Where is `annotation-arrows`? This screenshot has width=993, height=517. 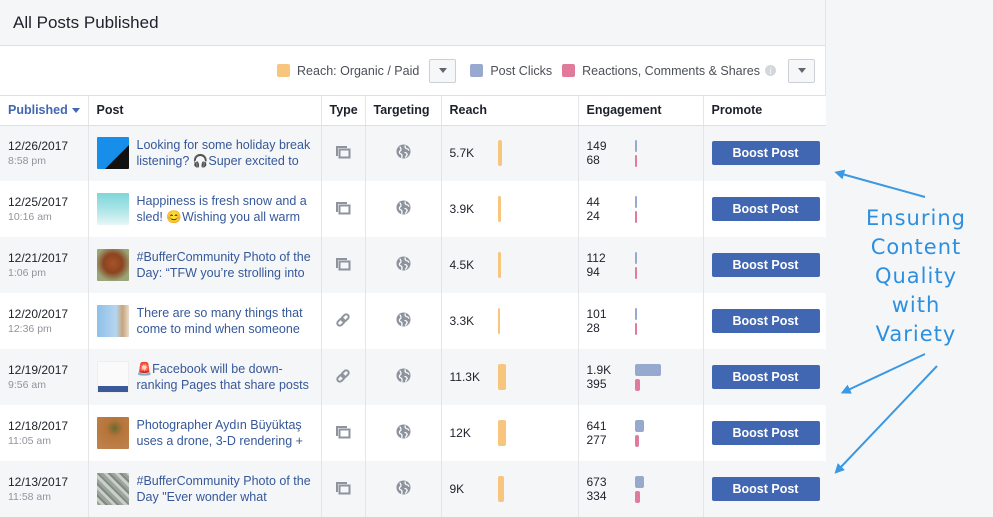
annotation-arrows is located at coordinates (886, 321).